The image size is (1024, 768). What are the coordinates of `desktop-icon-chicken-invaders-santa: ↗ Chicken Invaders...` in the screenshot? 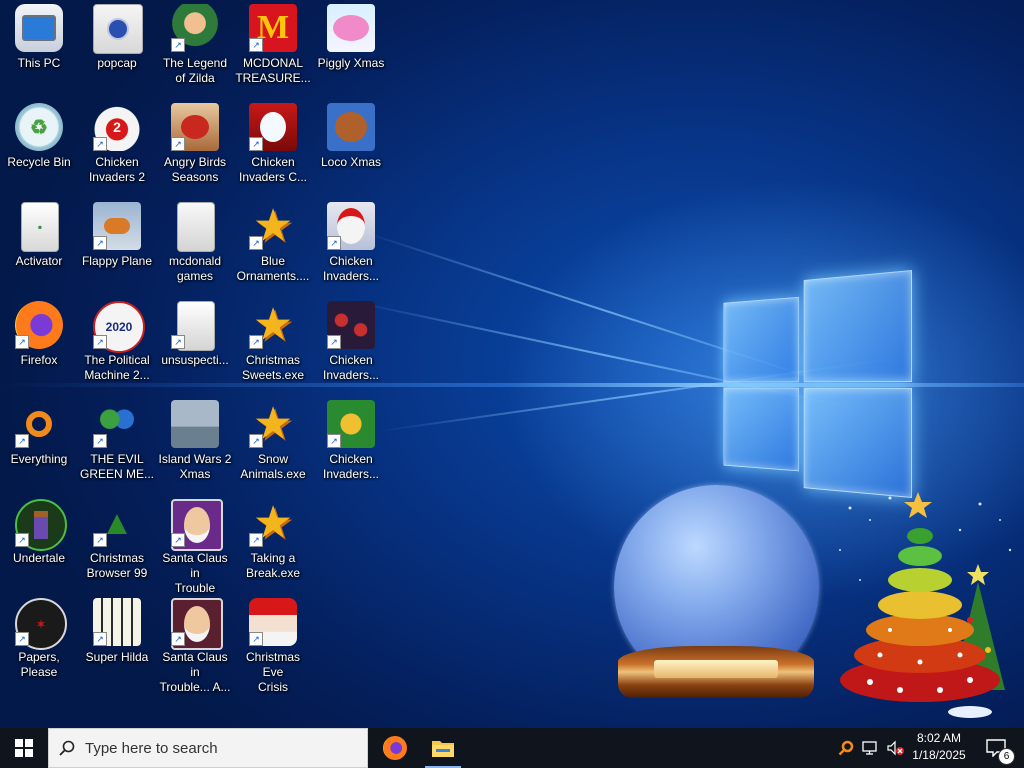 It's located at (351, 245).